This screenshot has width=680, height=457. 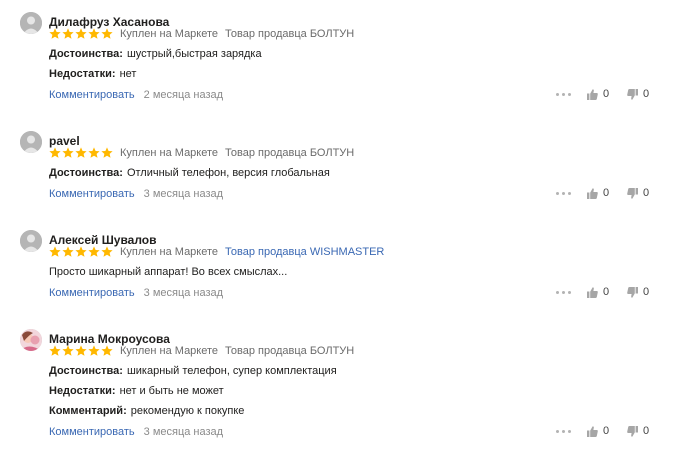 I want to click on pros-text: шустрый,быстрая зарядка, so click(x=194, y=54).